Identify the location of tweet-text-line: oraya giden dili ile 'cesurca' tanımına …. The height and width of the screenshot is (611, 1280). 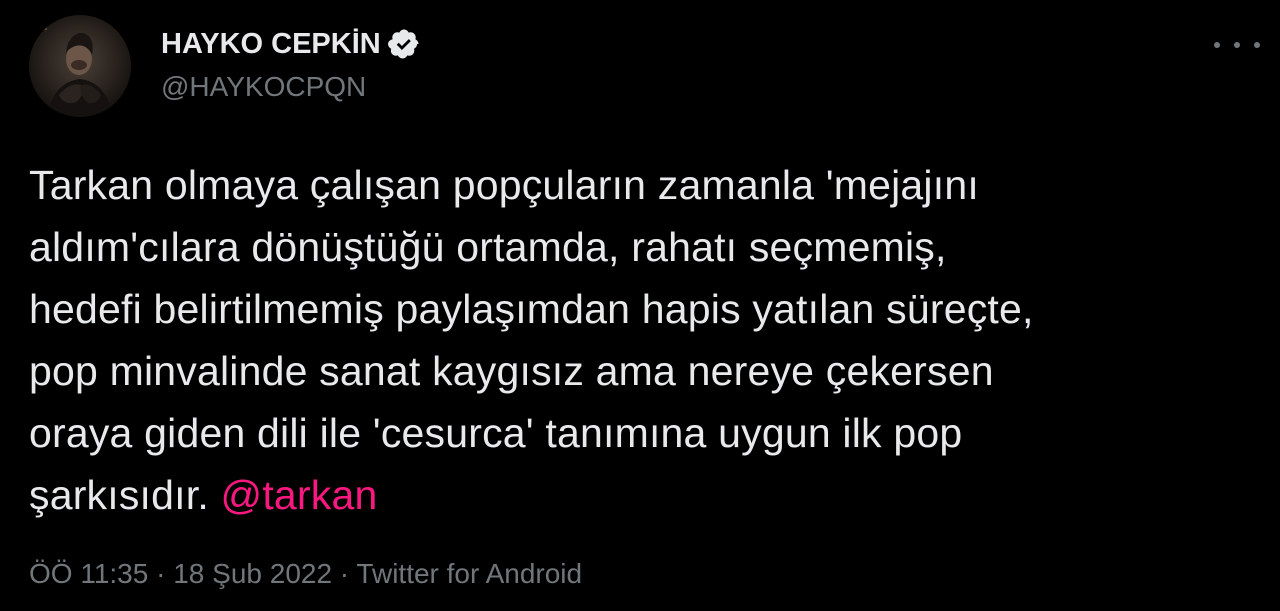
(496, 433).